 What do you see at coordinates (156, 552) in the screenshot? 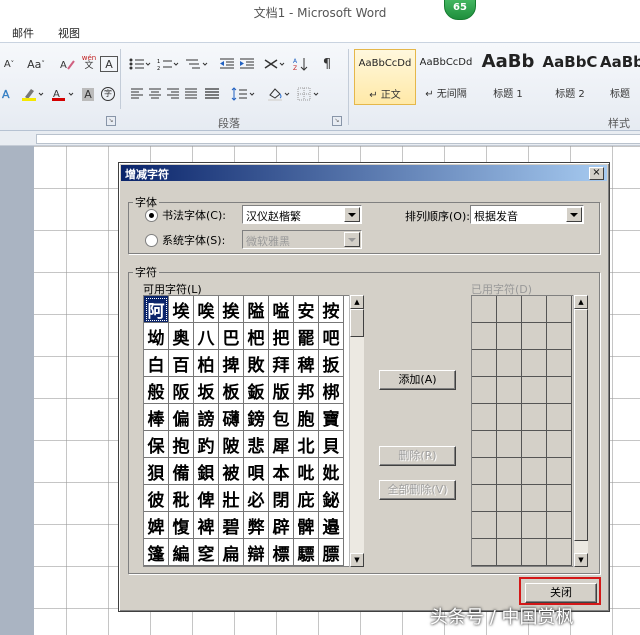
I see `char-cell: 篷` at bounding box center [156, 552].